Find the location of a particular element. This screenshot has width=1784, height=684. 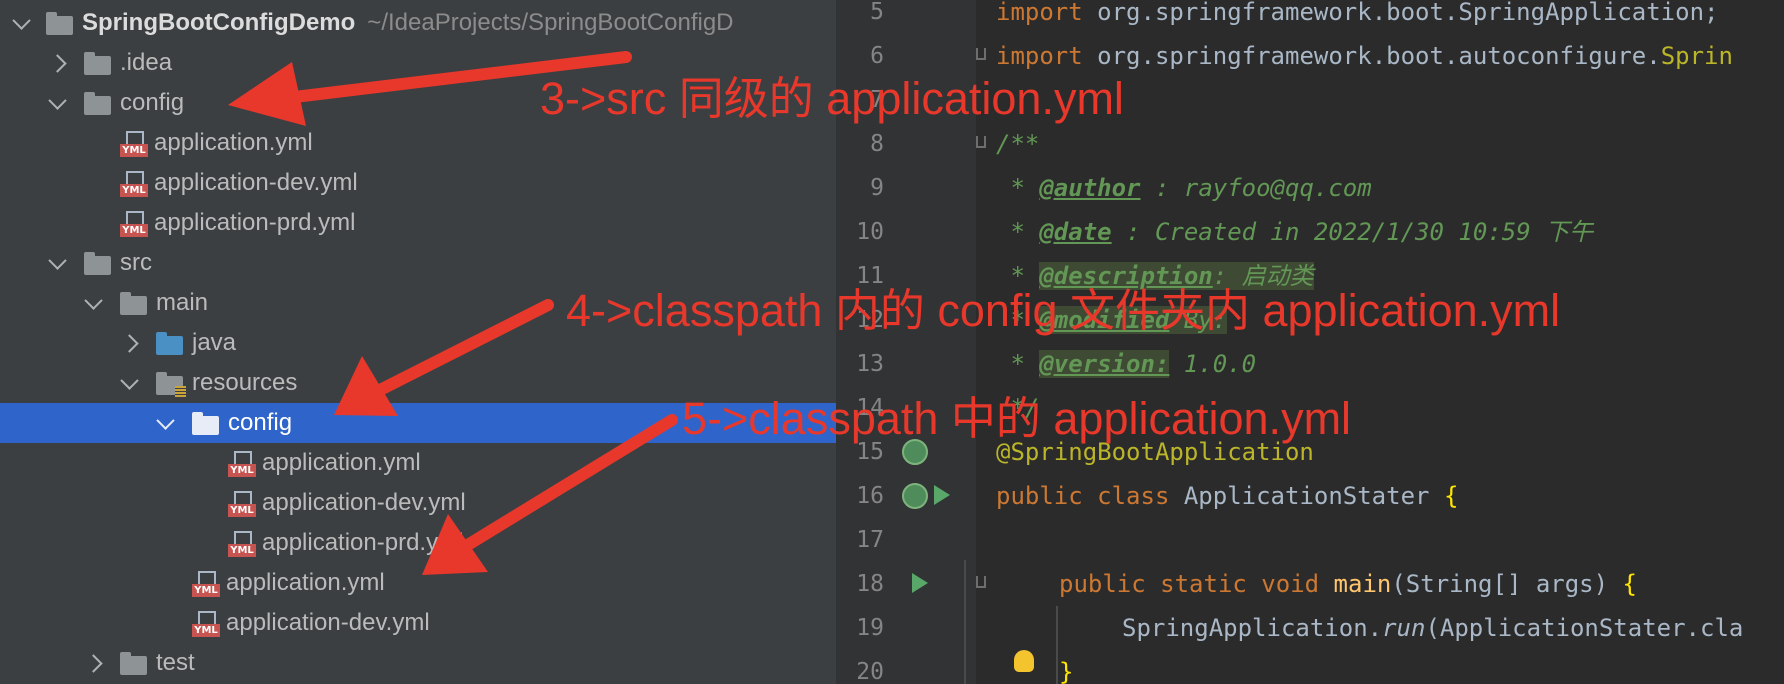

code-line-9: * @author : rayfoo@qq.com is located at coordinates (1184, 188).